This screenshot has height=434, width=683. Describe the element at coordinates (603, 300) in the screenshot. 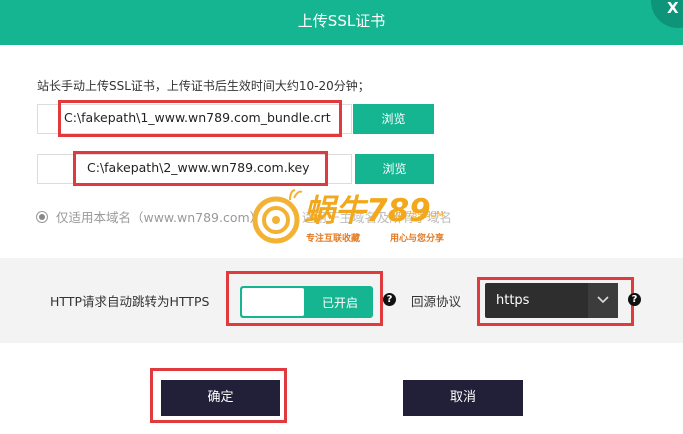

I see `chevron-down-icon` at that location.